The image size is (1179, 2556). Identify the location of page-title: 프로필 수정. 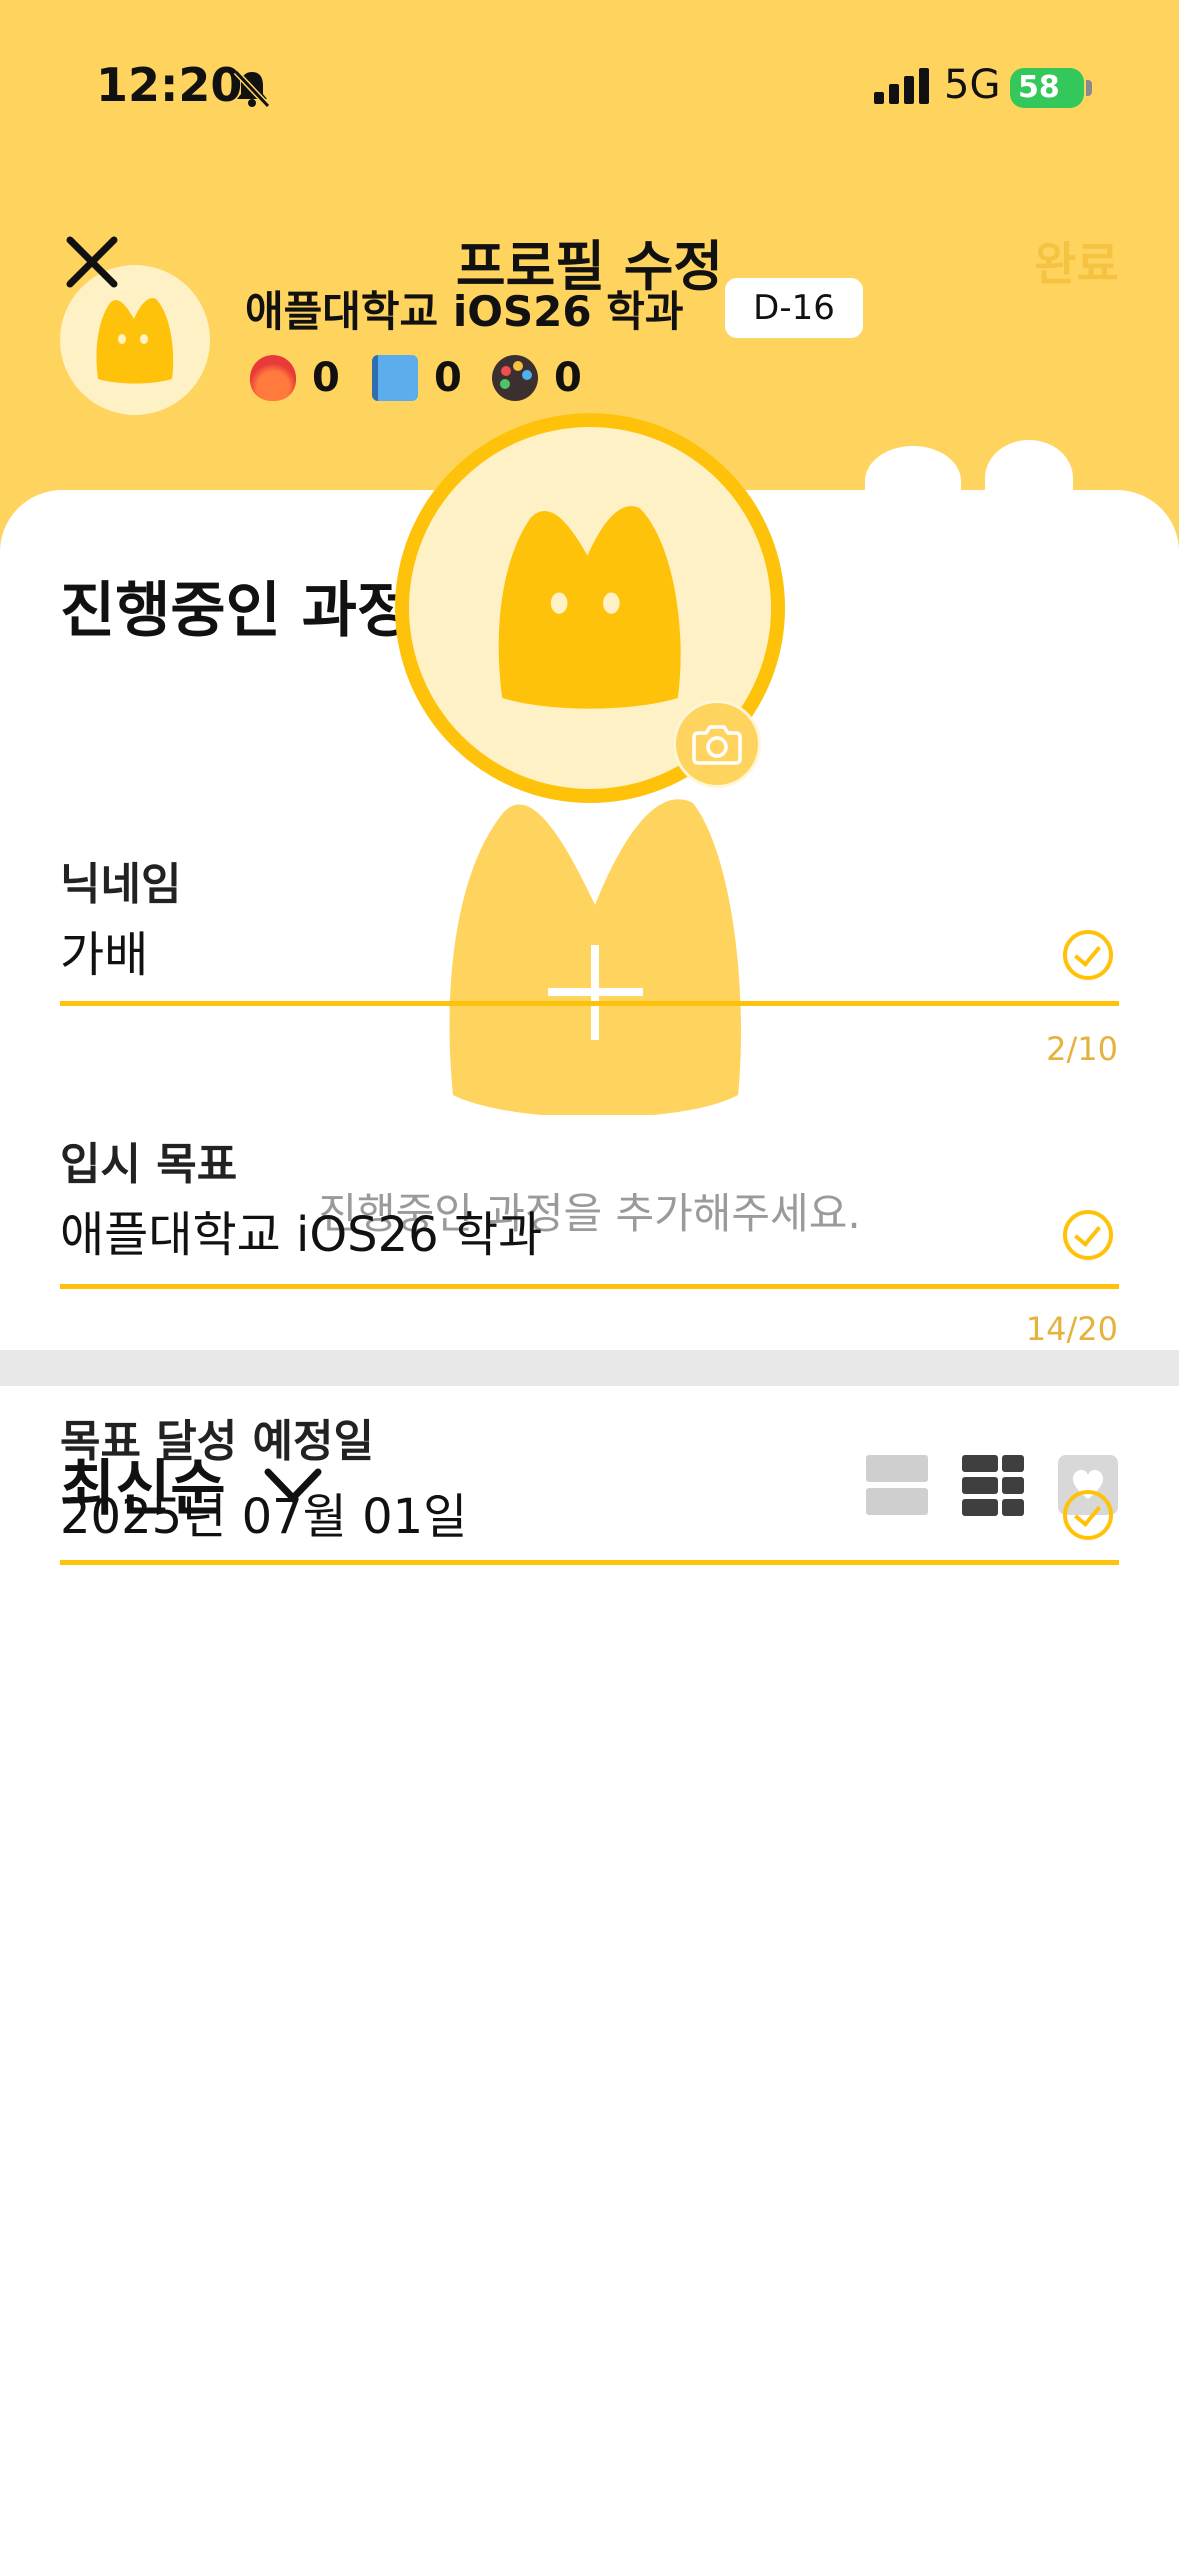
(589, 266).